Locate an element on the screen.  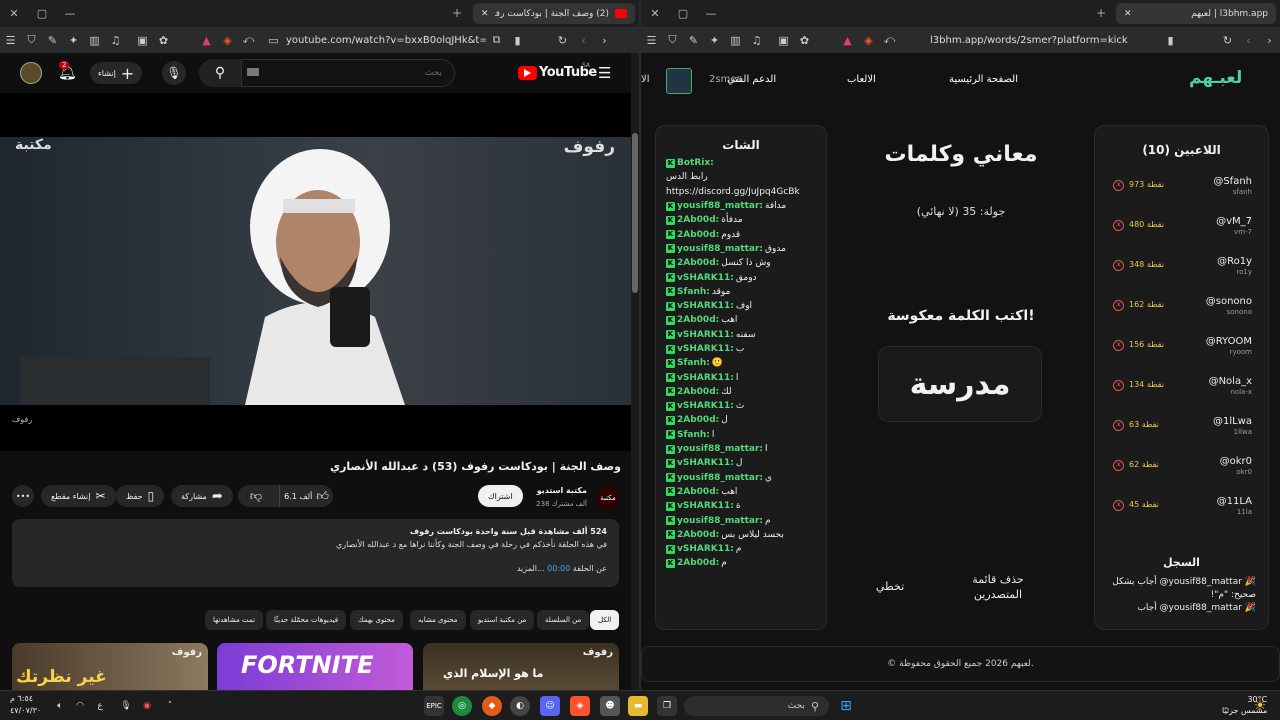
discord-icon: ☺ is located at coordinates (550, 706).